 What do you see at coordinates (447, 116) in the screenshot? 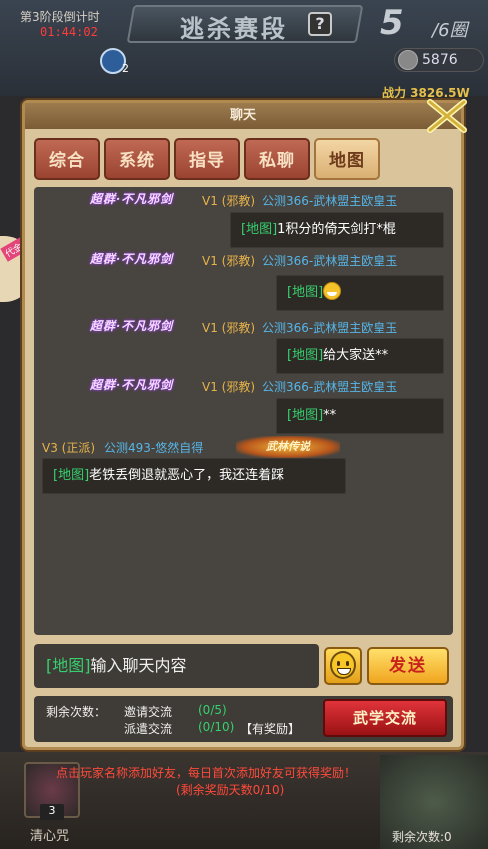
I see `close-icon` at bounding box center [447, 116].